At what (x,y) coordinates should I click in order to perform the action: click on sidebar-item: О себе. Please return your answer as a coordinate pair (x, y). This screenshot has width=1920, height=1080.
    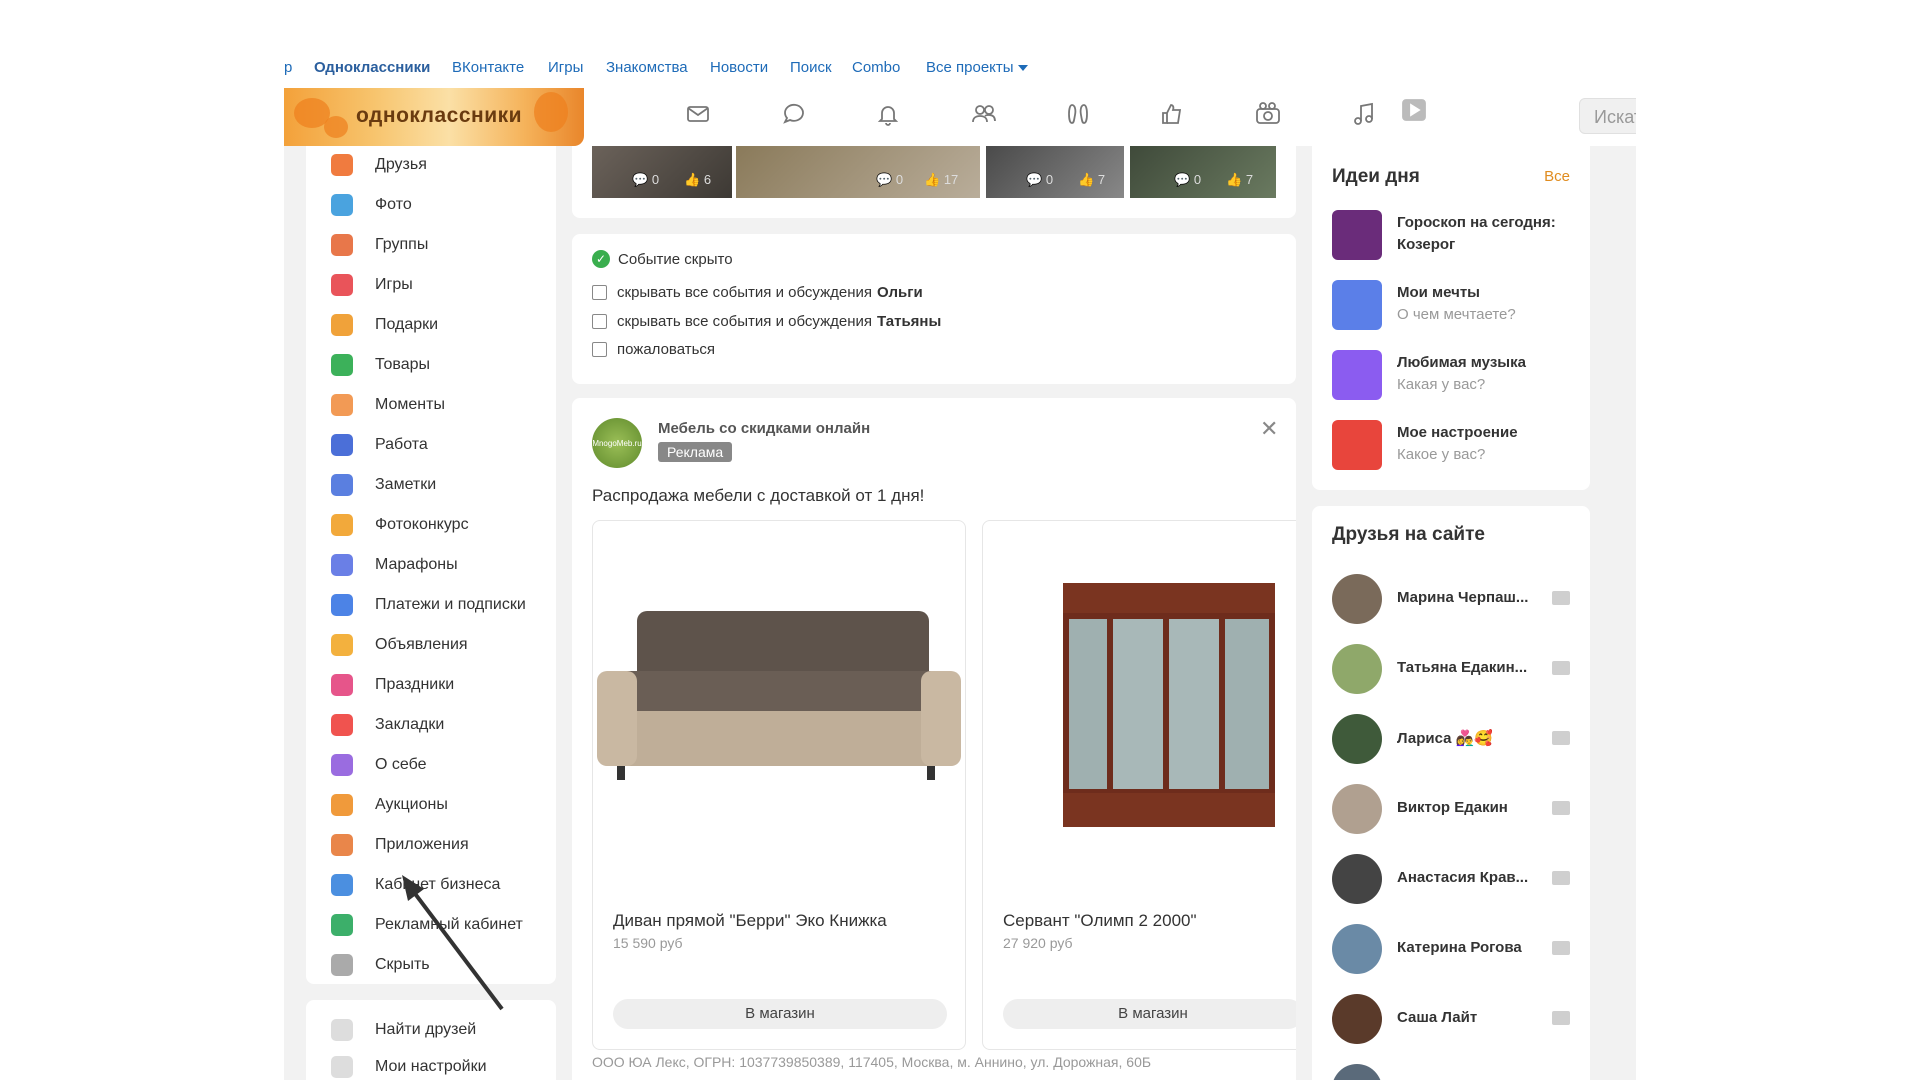
    Looking at the image, I should click on (379, 765).